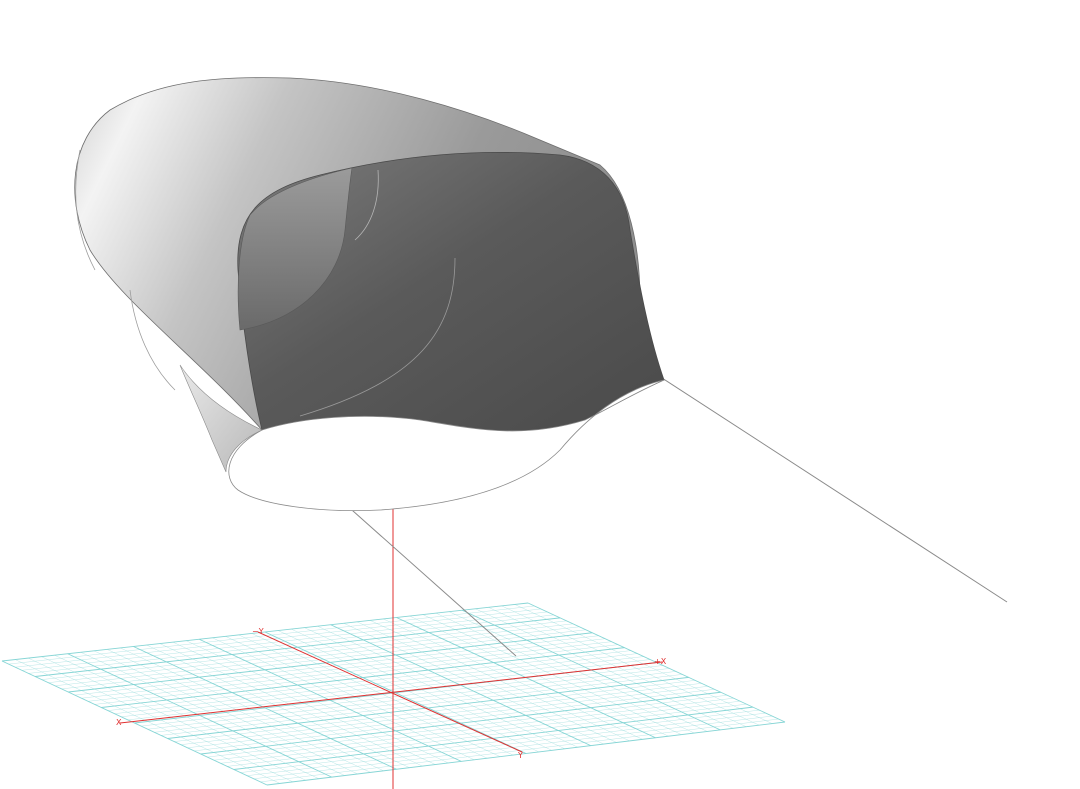  Describe the element at coordinates (660, 661) in the screenshot. I see `x-pos-axis-label: +X` at that location.